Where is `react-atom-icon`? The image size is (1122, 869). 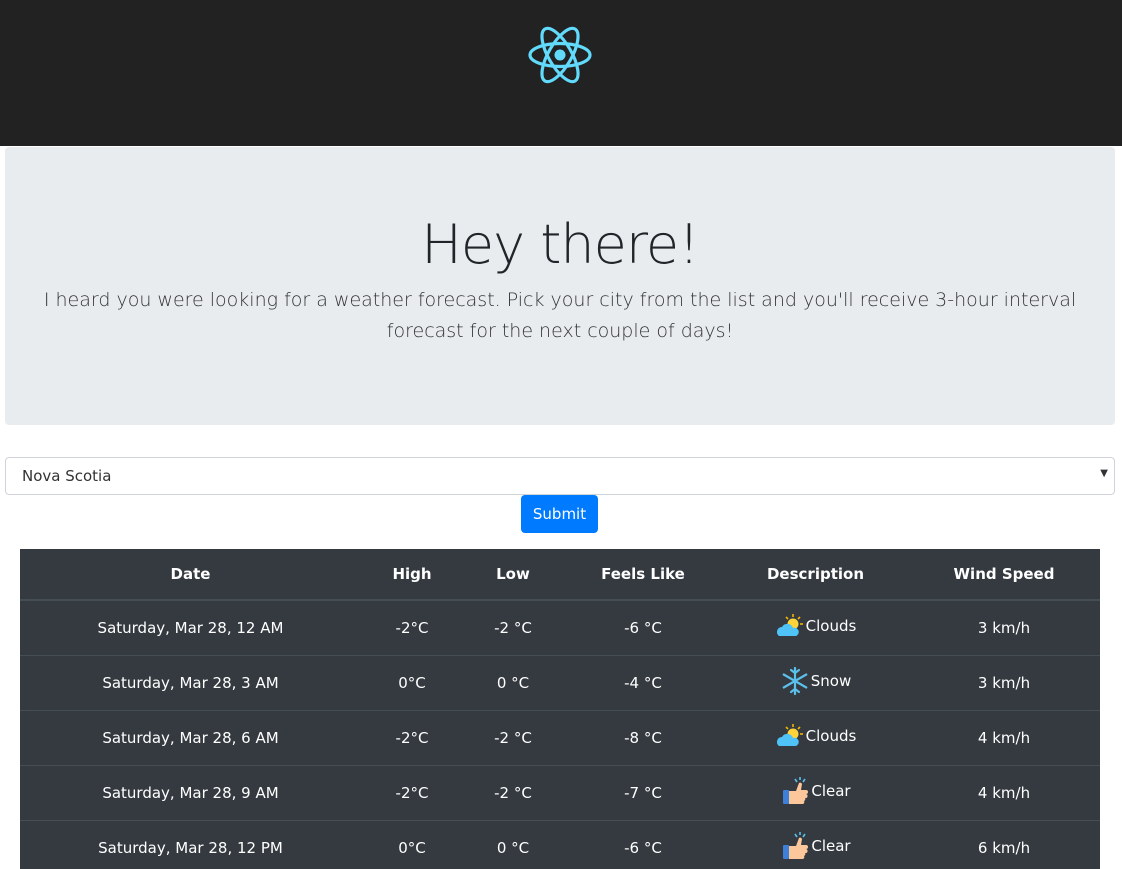
react-atom-icon is located at coordinates (560, 55).